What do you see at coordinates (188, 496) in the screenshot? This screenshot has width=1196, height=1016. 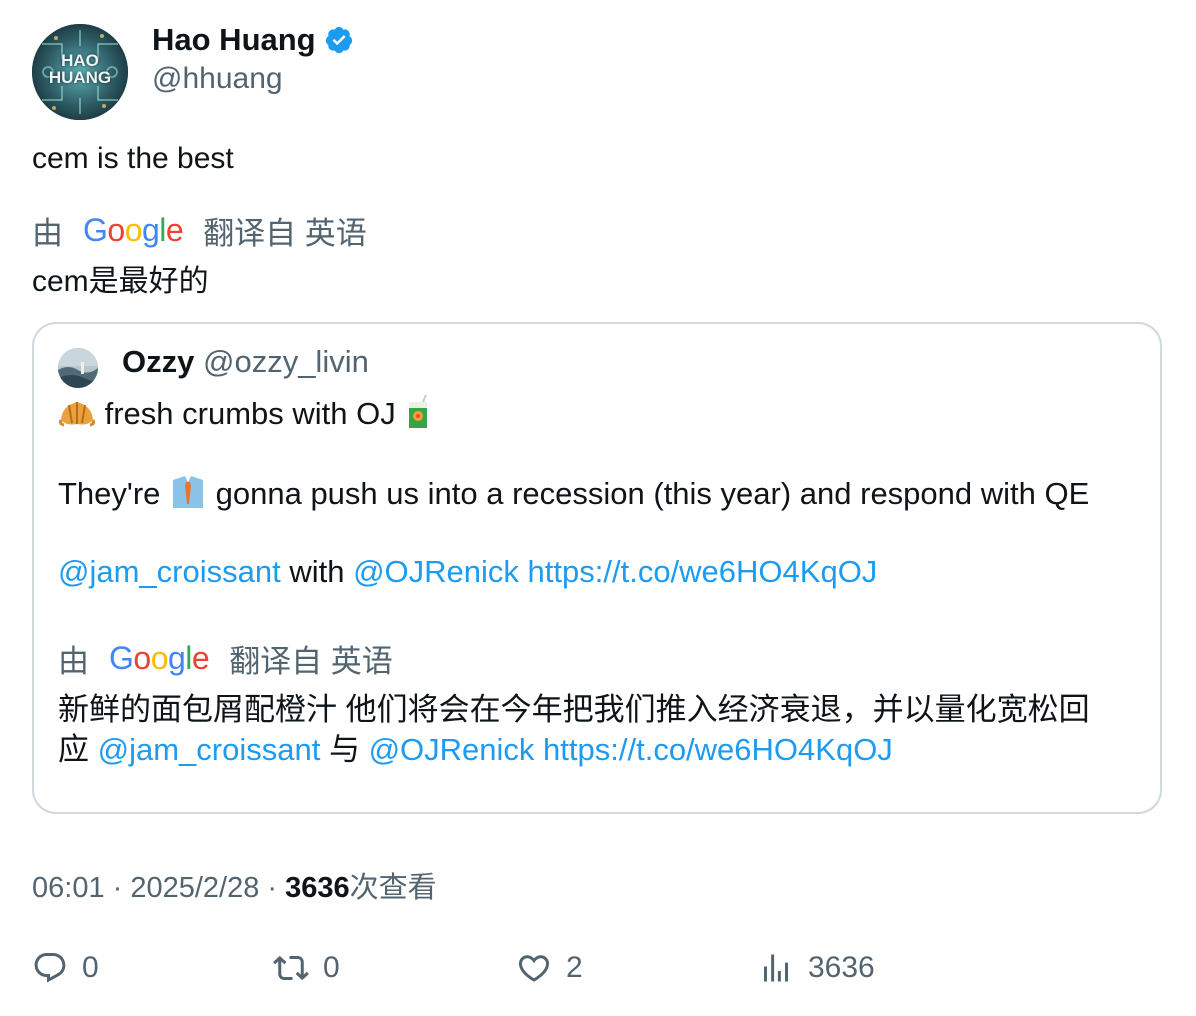 I see `necktie-icon` at bounding box center [188, 496].